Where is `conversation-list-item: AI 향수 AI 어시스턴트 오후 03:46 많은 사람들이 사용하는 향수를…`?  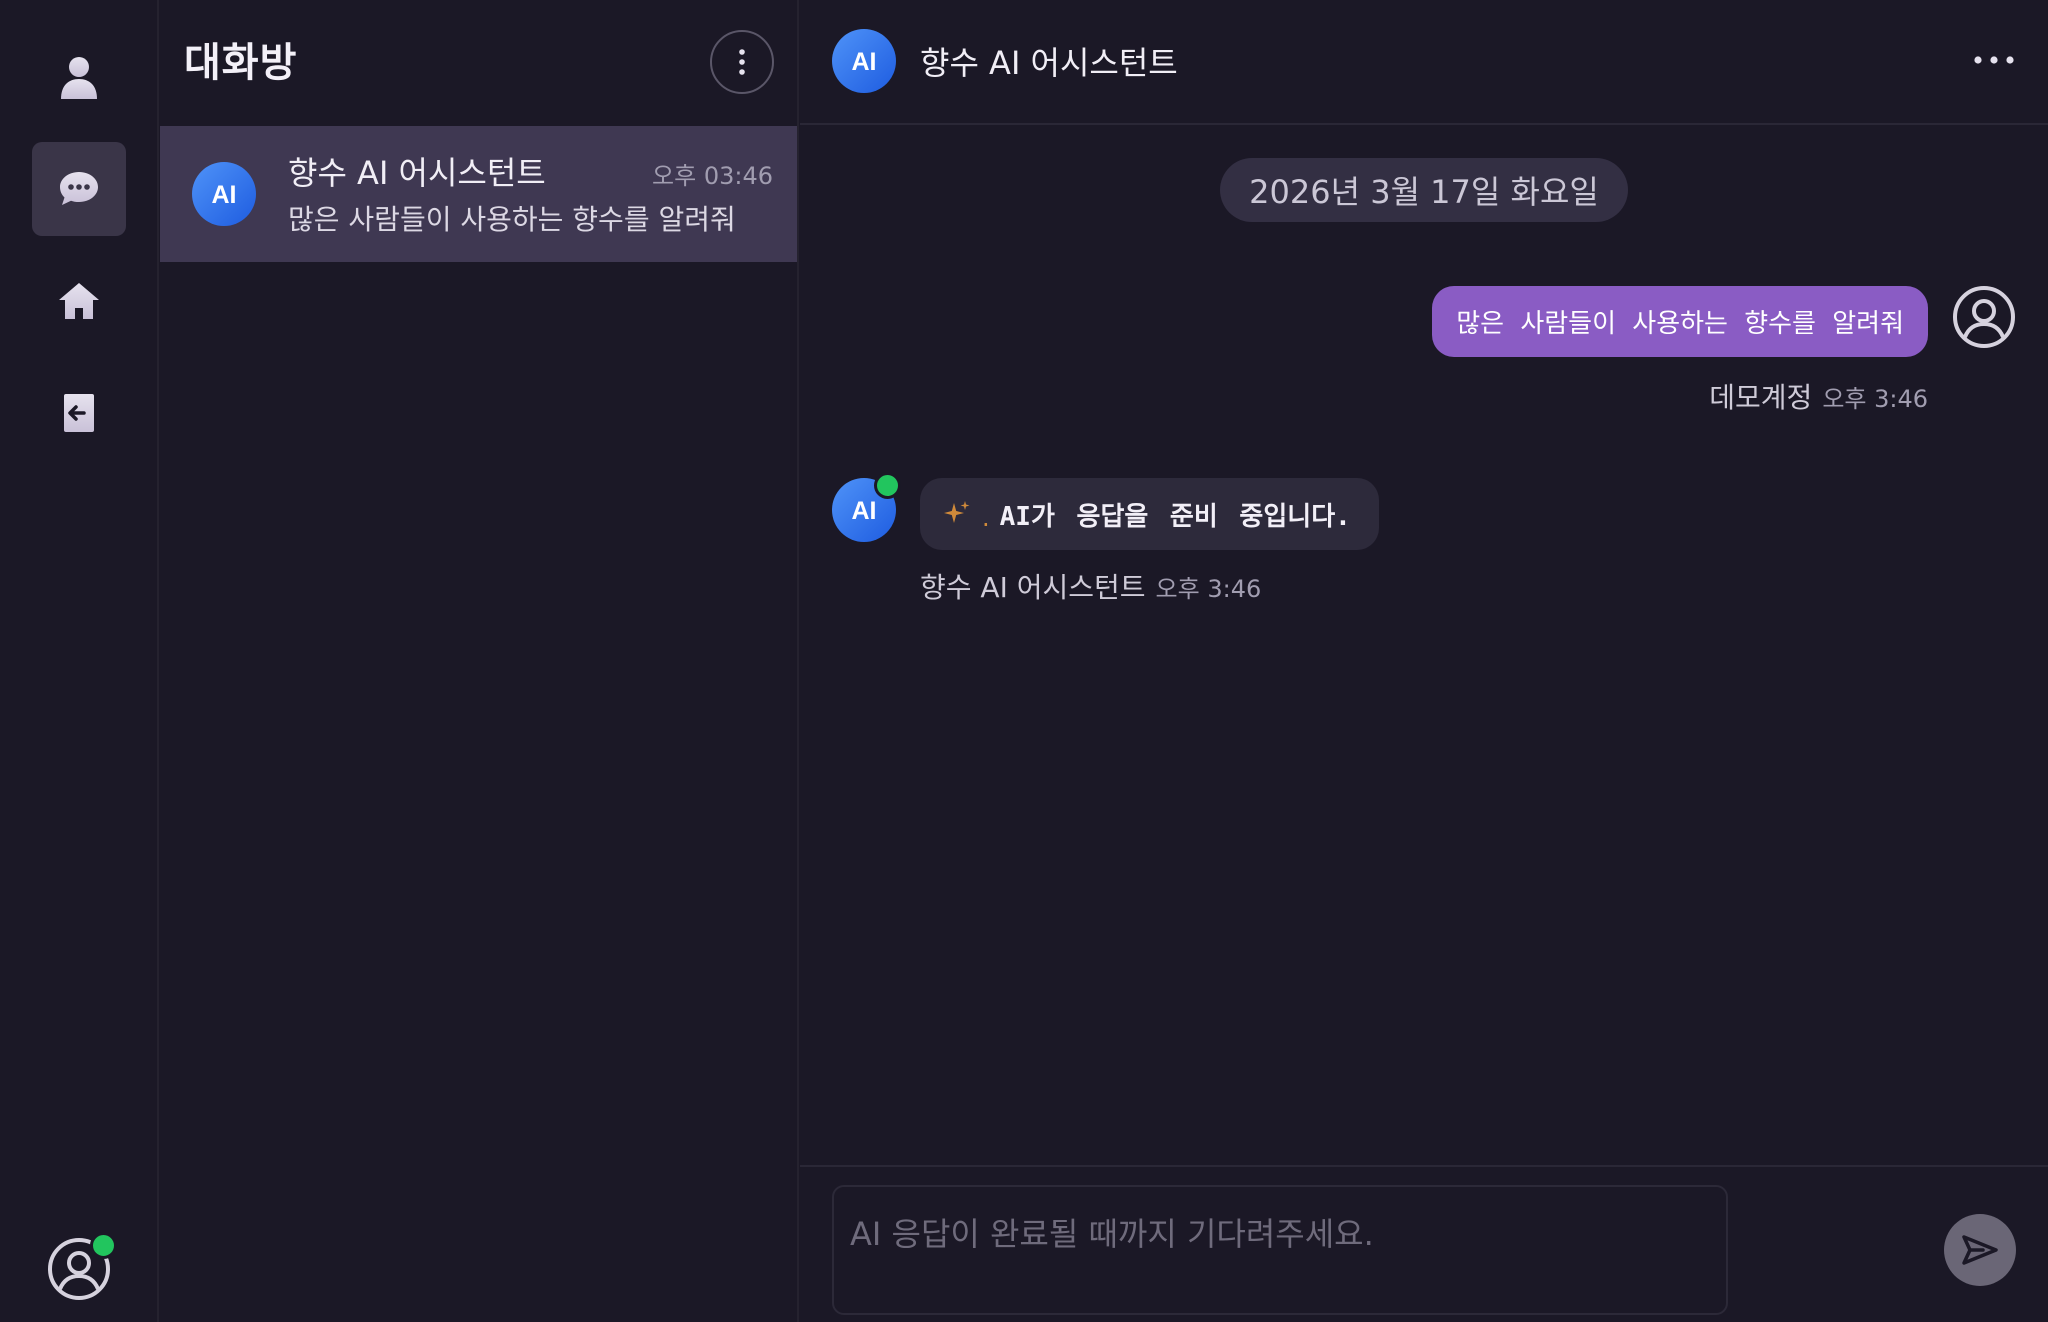 conversation-list-item: AI 향수 AI 어시스턴트 오후 03:46 많은 사람들이 사용하는 향수를… is located at coordinates (478, 194).